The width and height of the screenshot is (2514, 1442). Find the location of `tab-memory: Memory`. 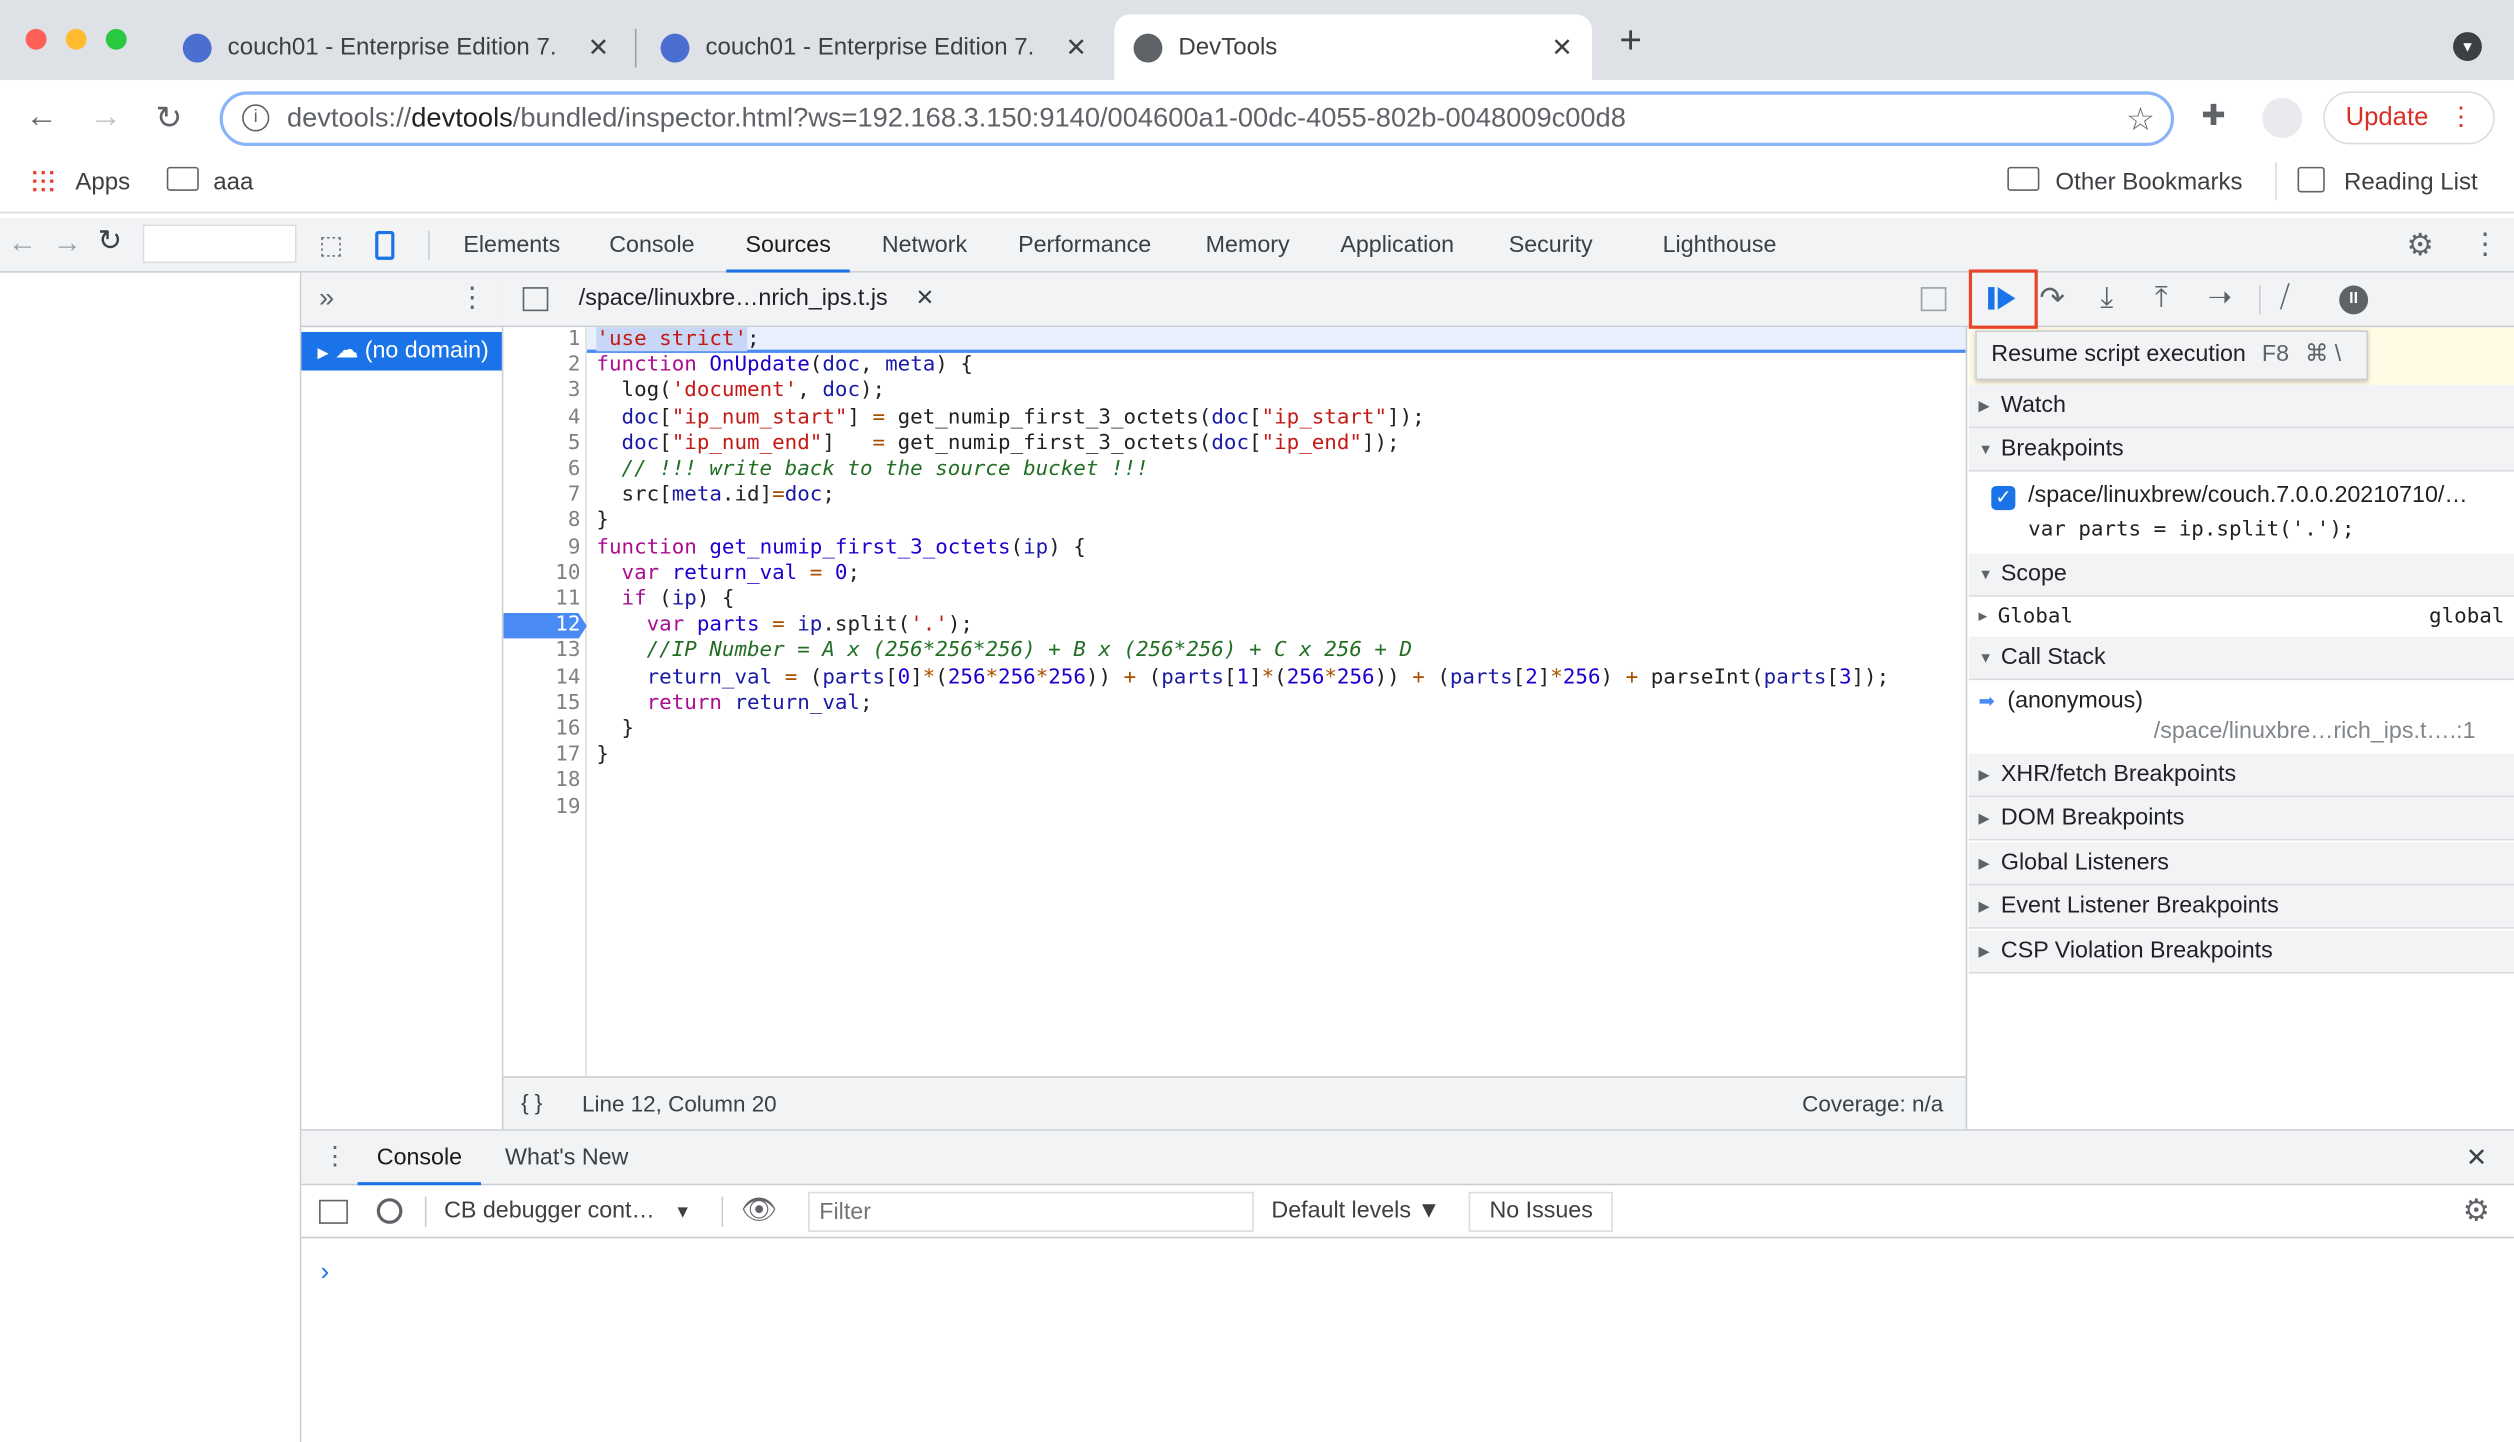

tab-memory: Memory is located at coordinates (1248, 245).